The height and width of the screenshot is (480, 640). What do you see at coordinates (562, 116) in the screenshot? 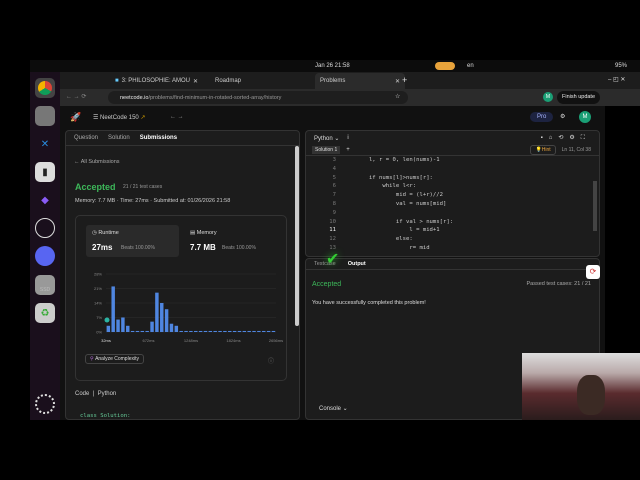
I see `settings-gear-icon: ⚙` at bounding box center [562, 116].